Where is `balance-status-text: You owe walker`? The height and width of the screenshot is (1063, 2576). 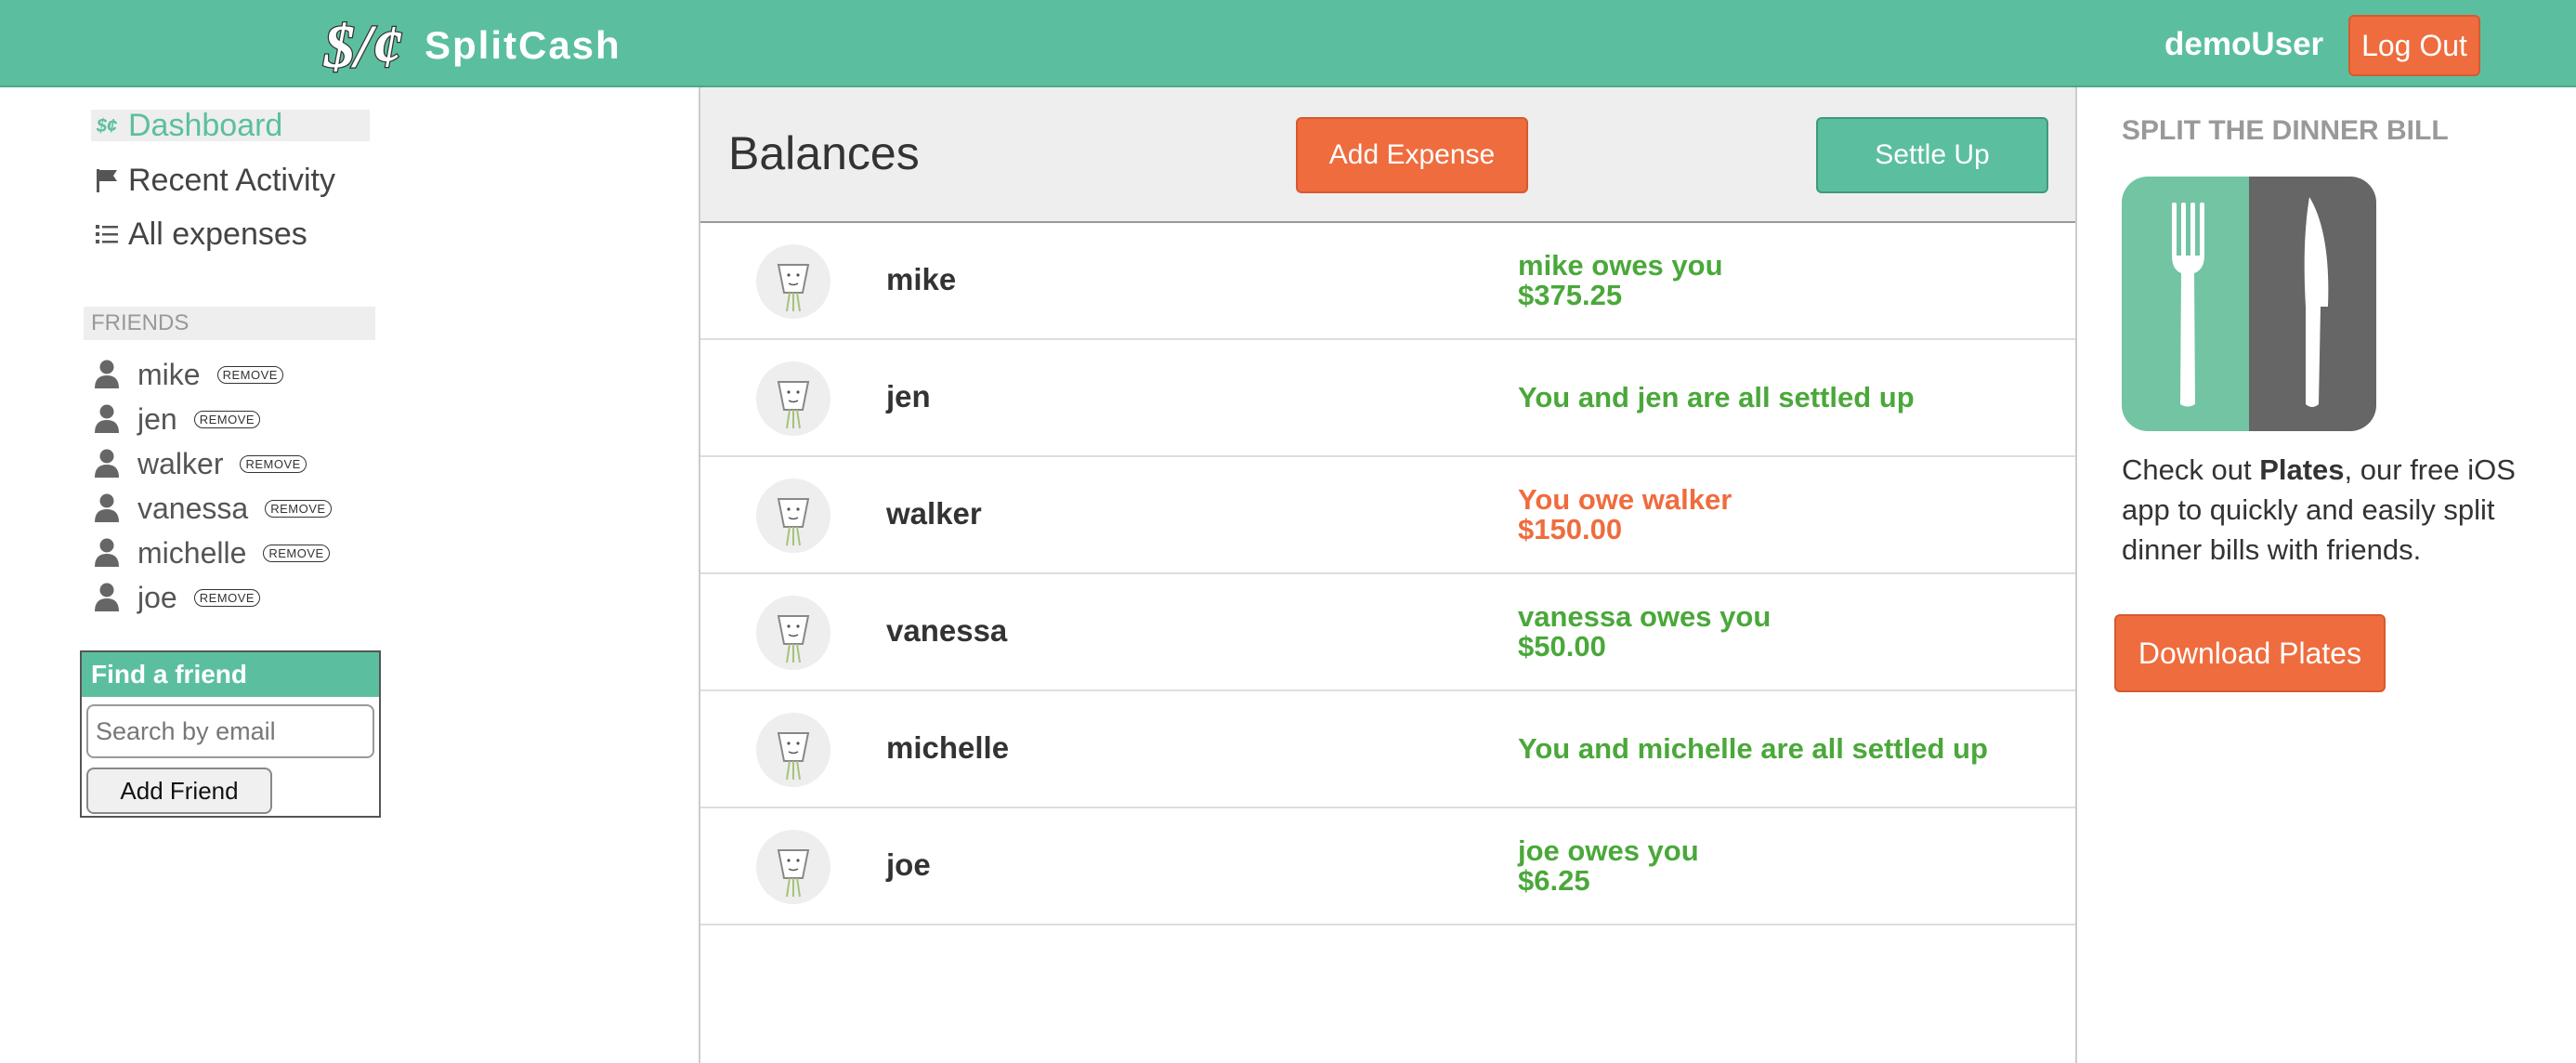 balance-status-text: You owe walker is located at coordinates (1625, 499).